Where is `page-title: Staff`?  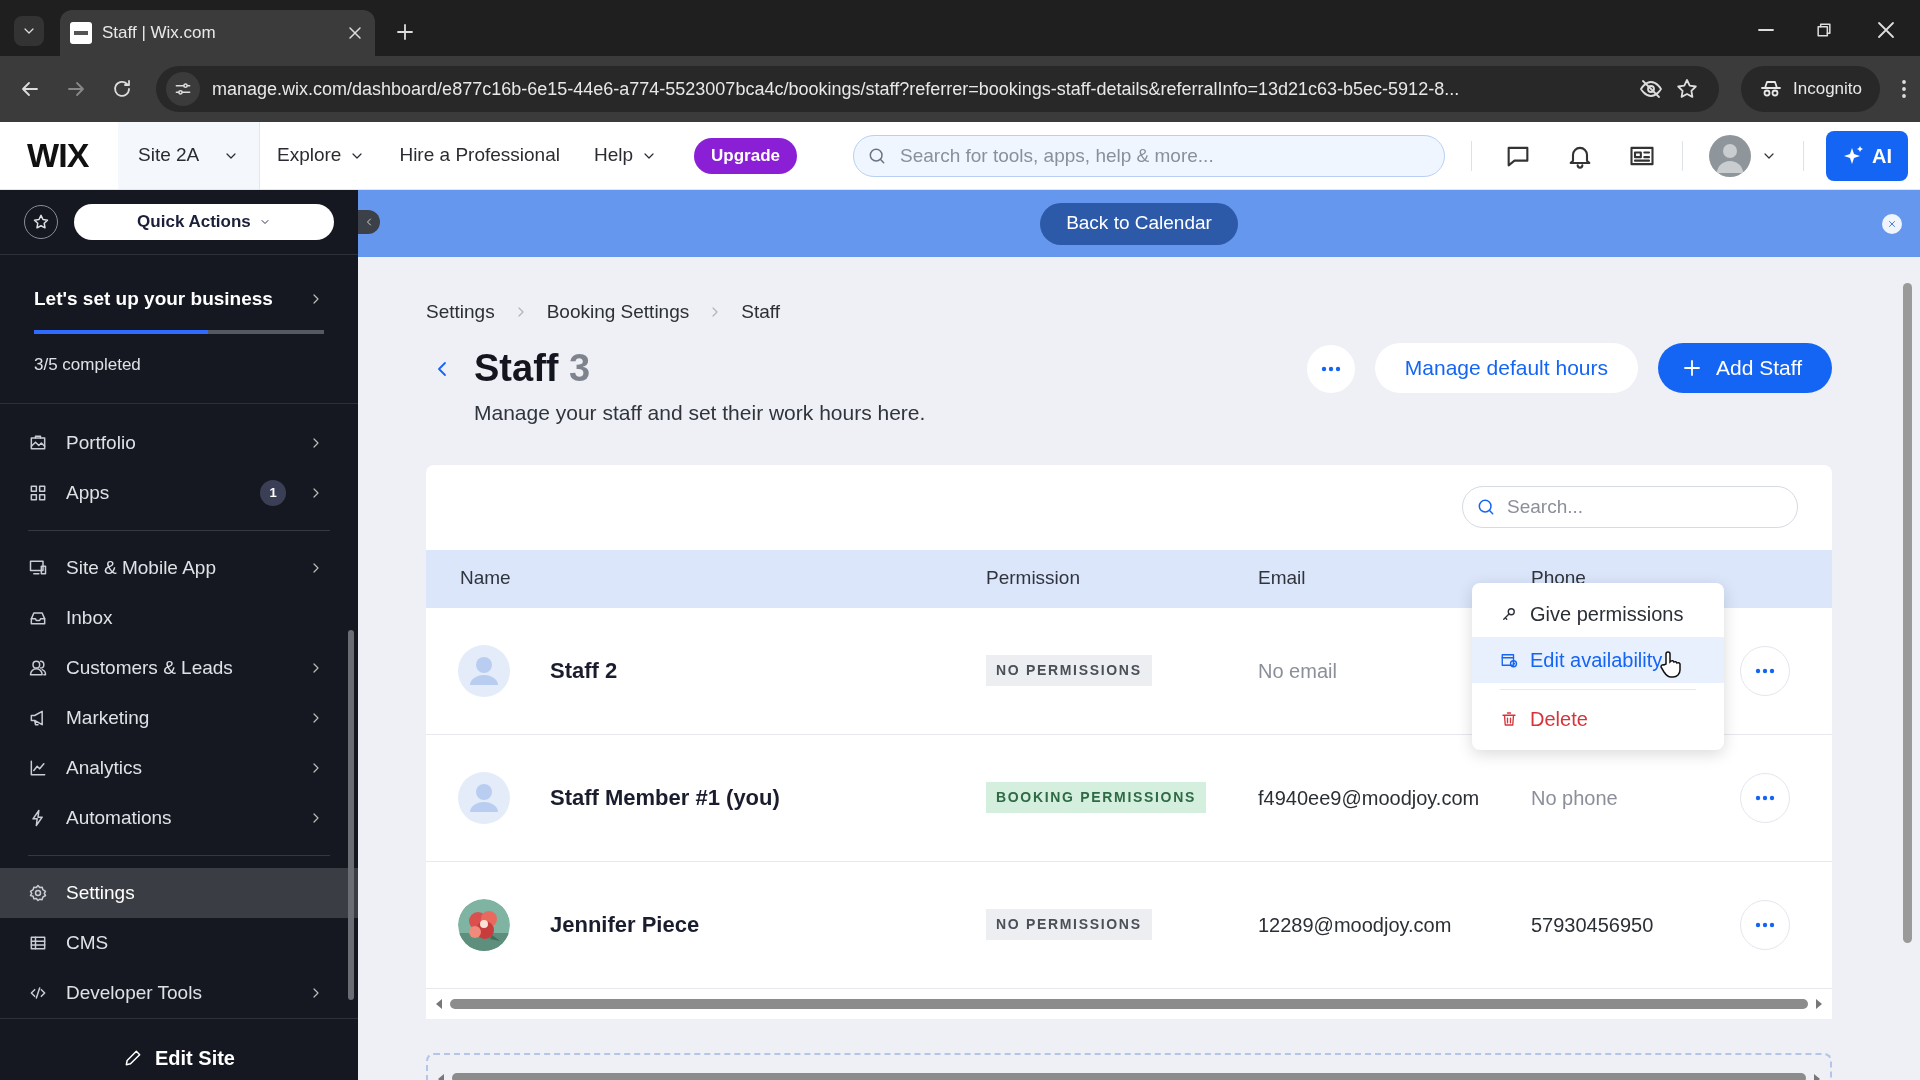 page-title: Staff is located at coordinates (516, 368).